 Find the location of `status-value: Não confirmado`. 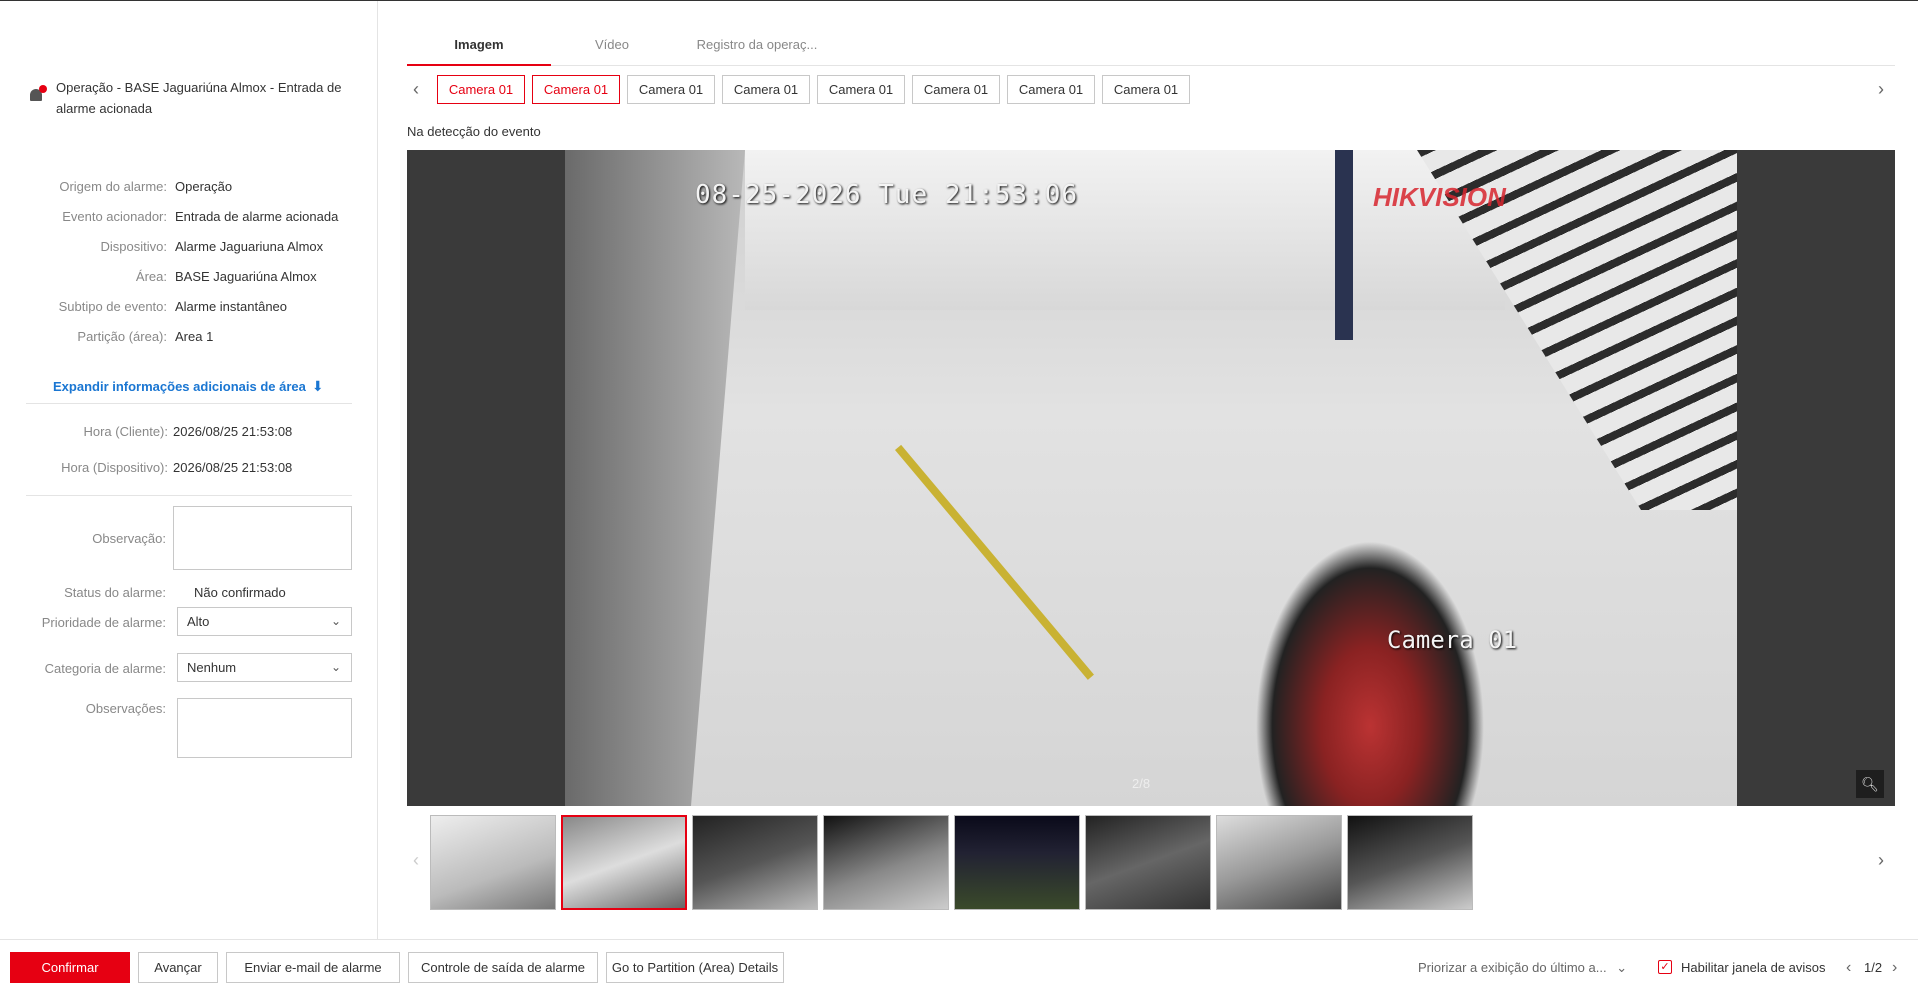

status-value: Não confirmado is located at coordinates (240, 592).